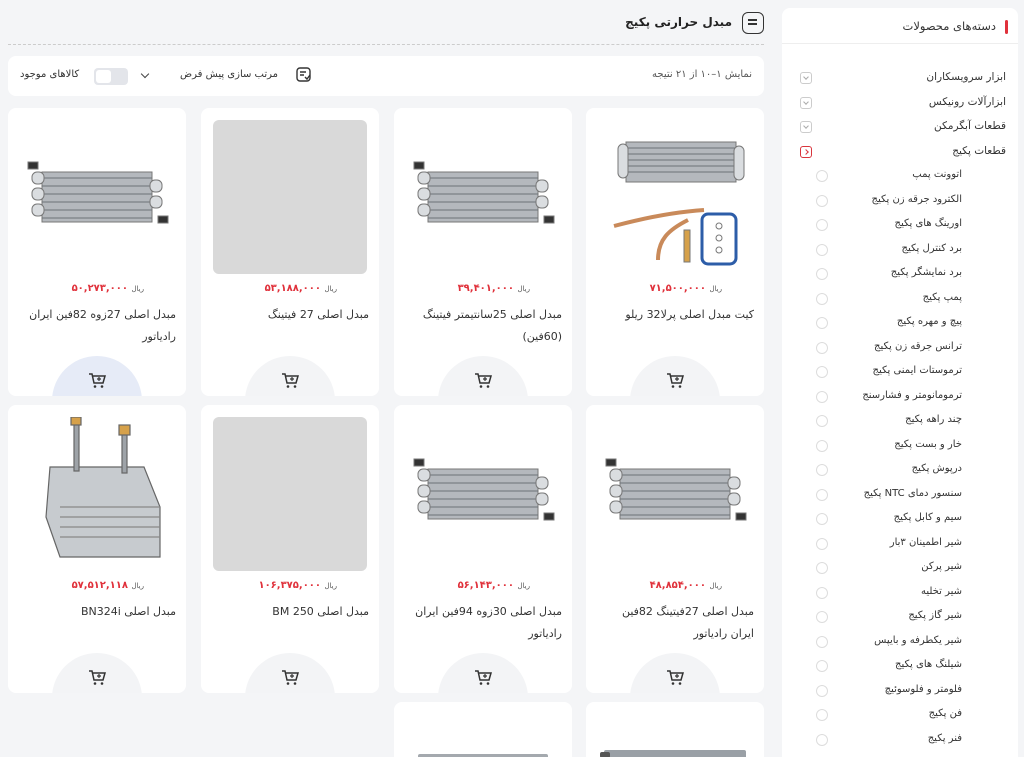 This screenshot has height=757, width=1024. Describe the element at coordinates (929, 321) in the screenshot. I see `subcategory-label: پیچ و مهره پکیج` at that location.